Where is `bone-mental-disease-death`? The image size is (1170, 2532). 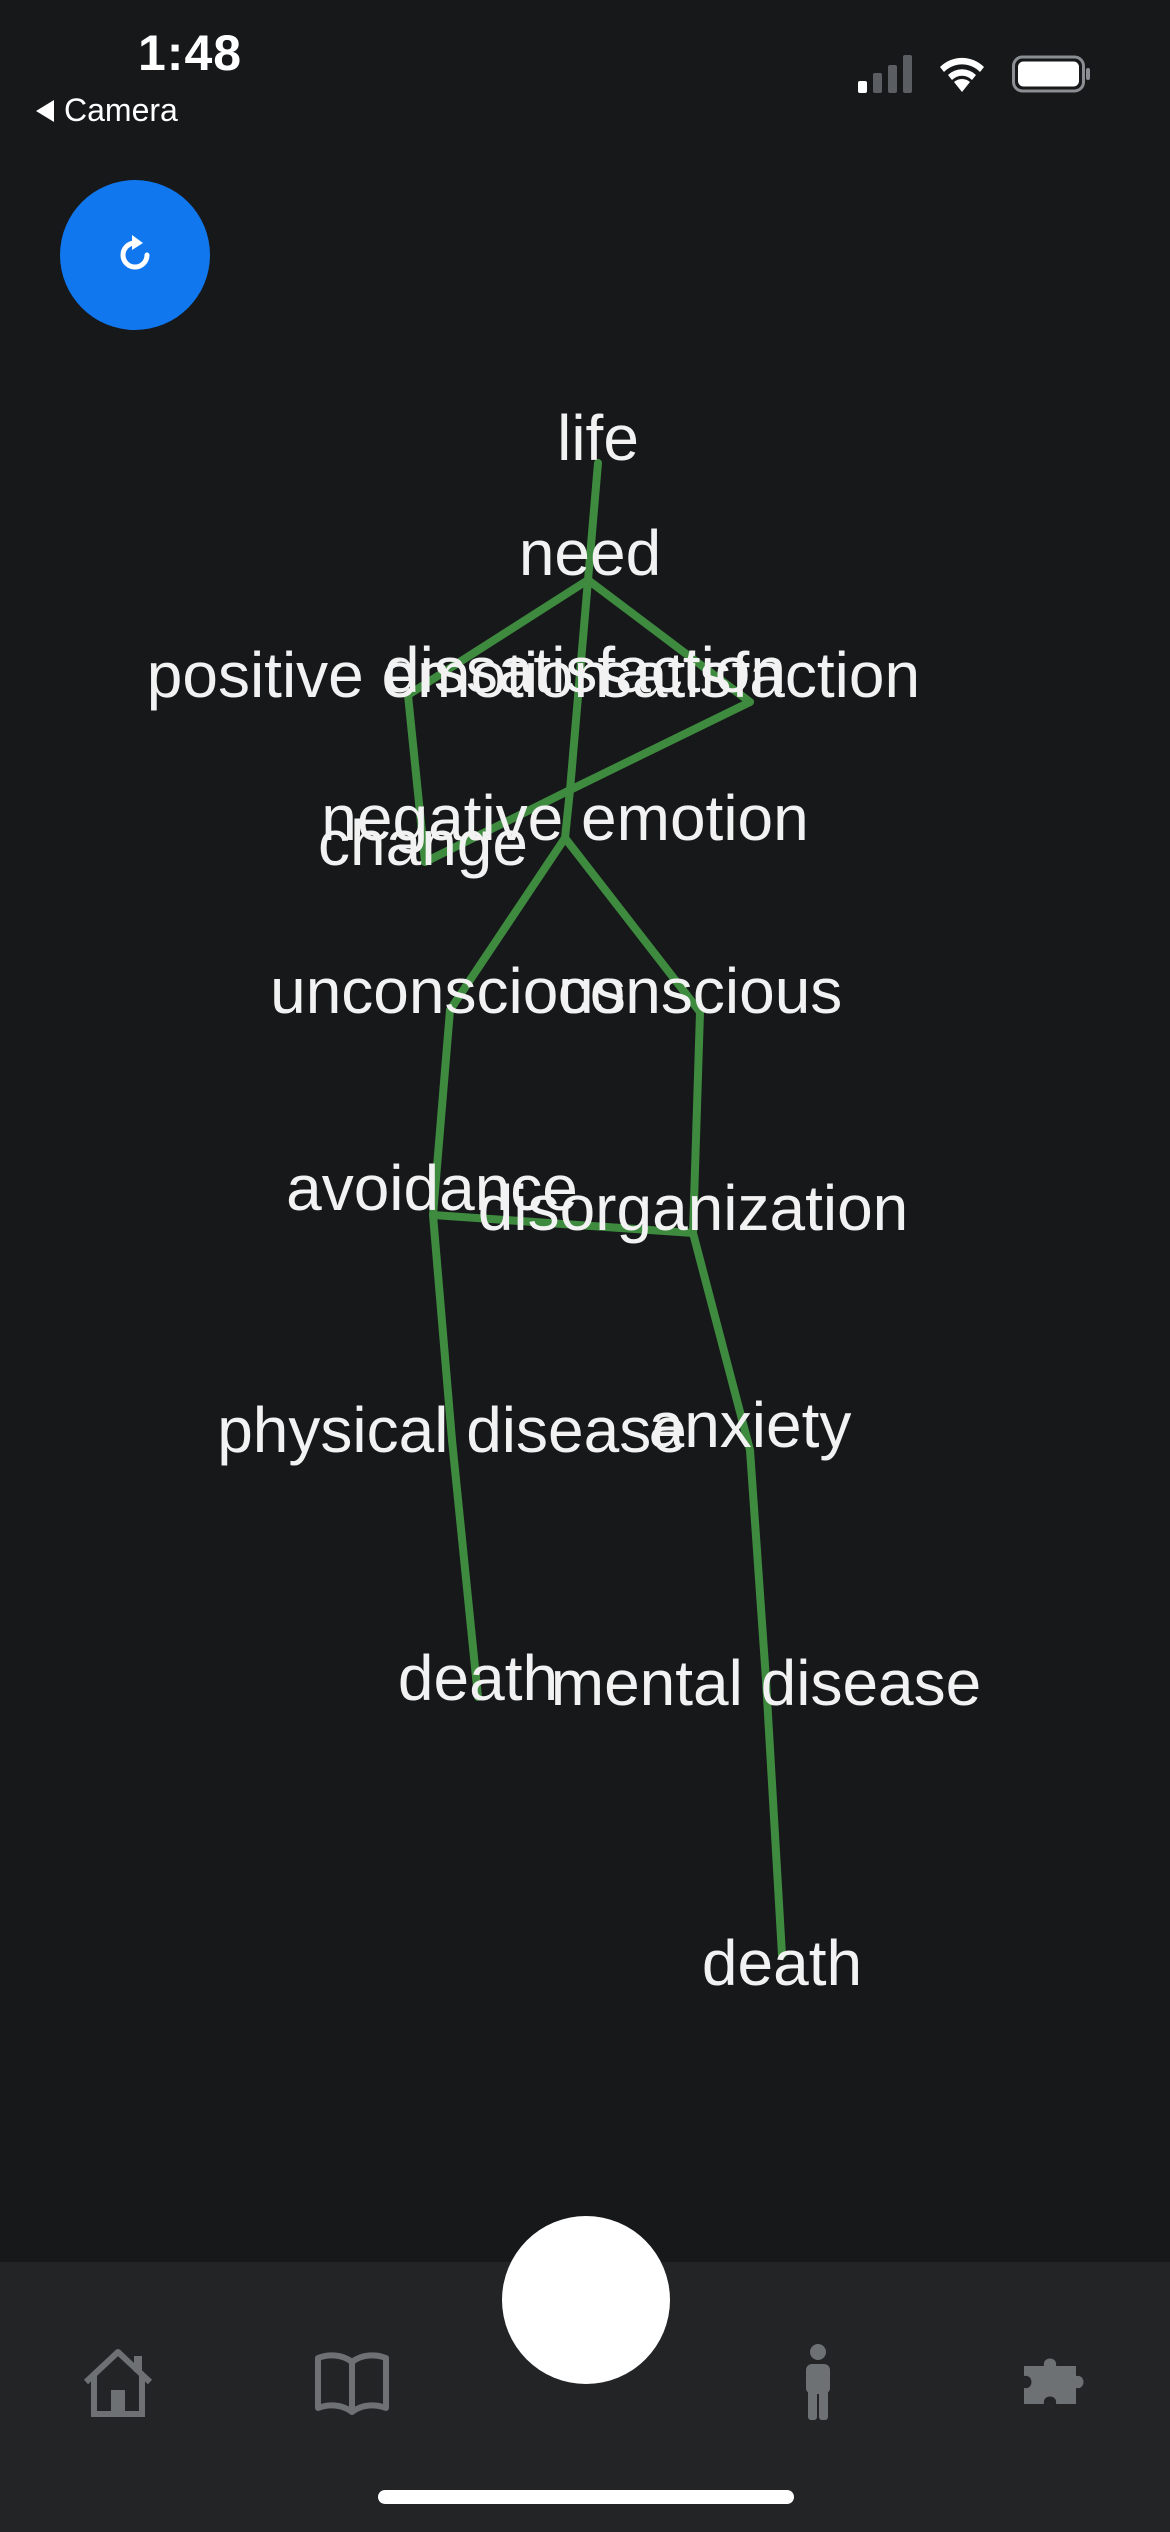 bone-mental-disease-death is located at coordinates (774, 1817).